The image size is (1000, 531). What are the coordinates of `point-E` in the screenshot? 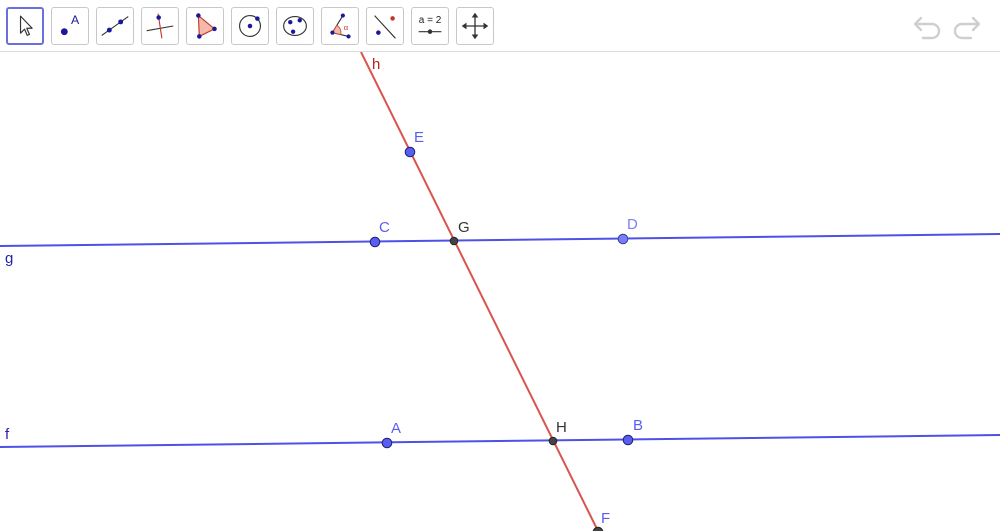 It's located at (410, 152).